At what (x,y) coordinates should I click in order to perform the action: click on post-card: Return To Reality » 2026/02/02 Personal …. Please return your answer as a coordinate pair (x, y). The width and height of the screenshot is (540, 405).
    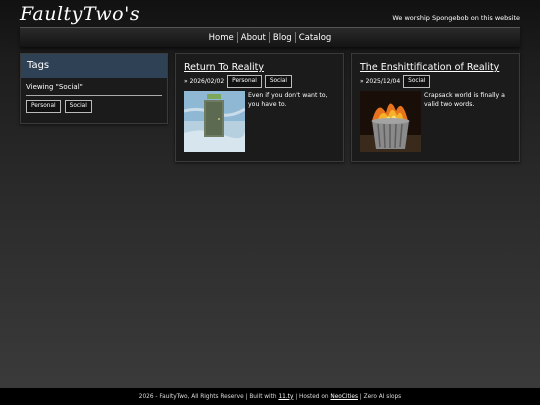
    Looking at the image, I should click on (259, 107).